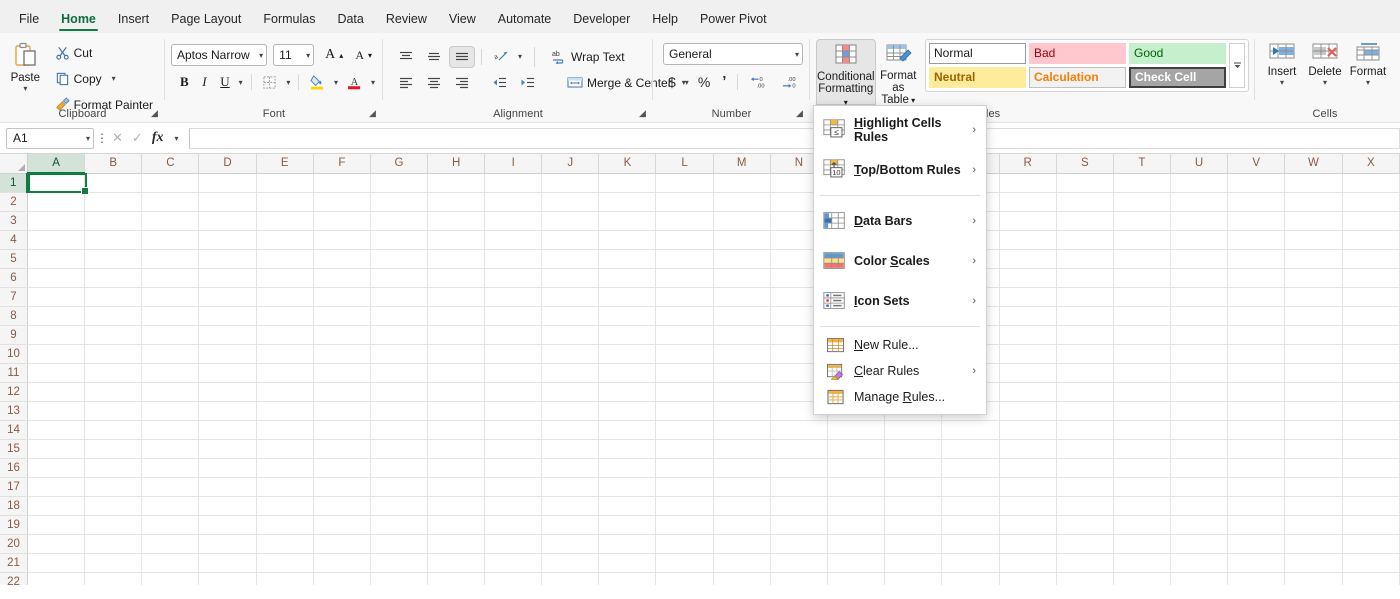 The height and width of the screenshot is (599, 1400). Describe the element at coordinates (399, 468) in the screenshot. I see `cell-G16` at that location.